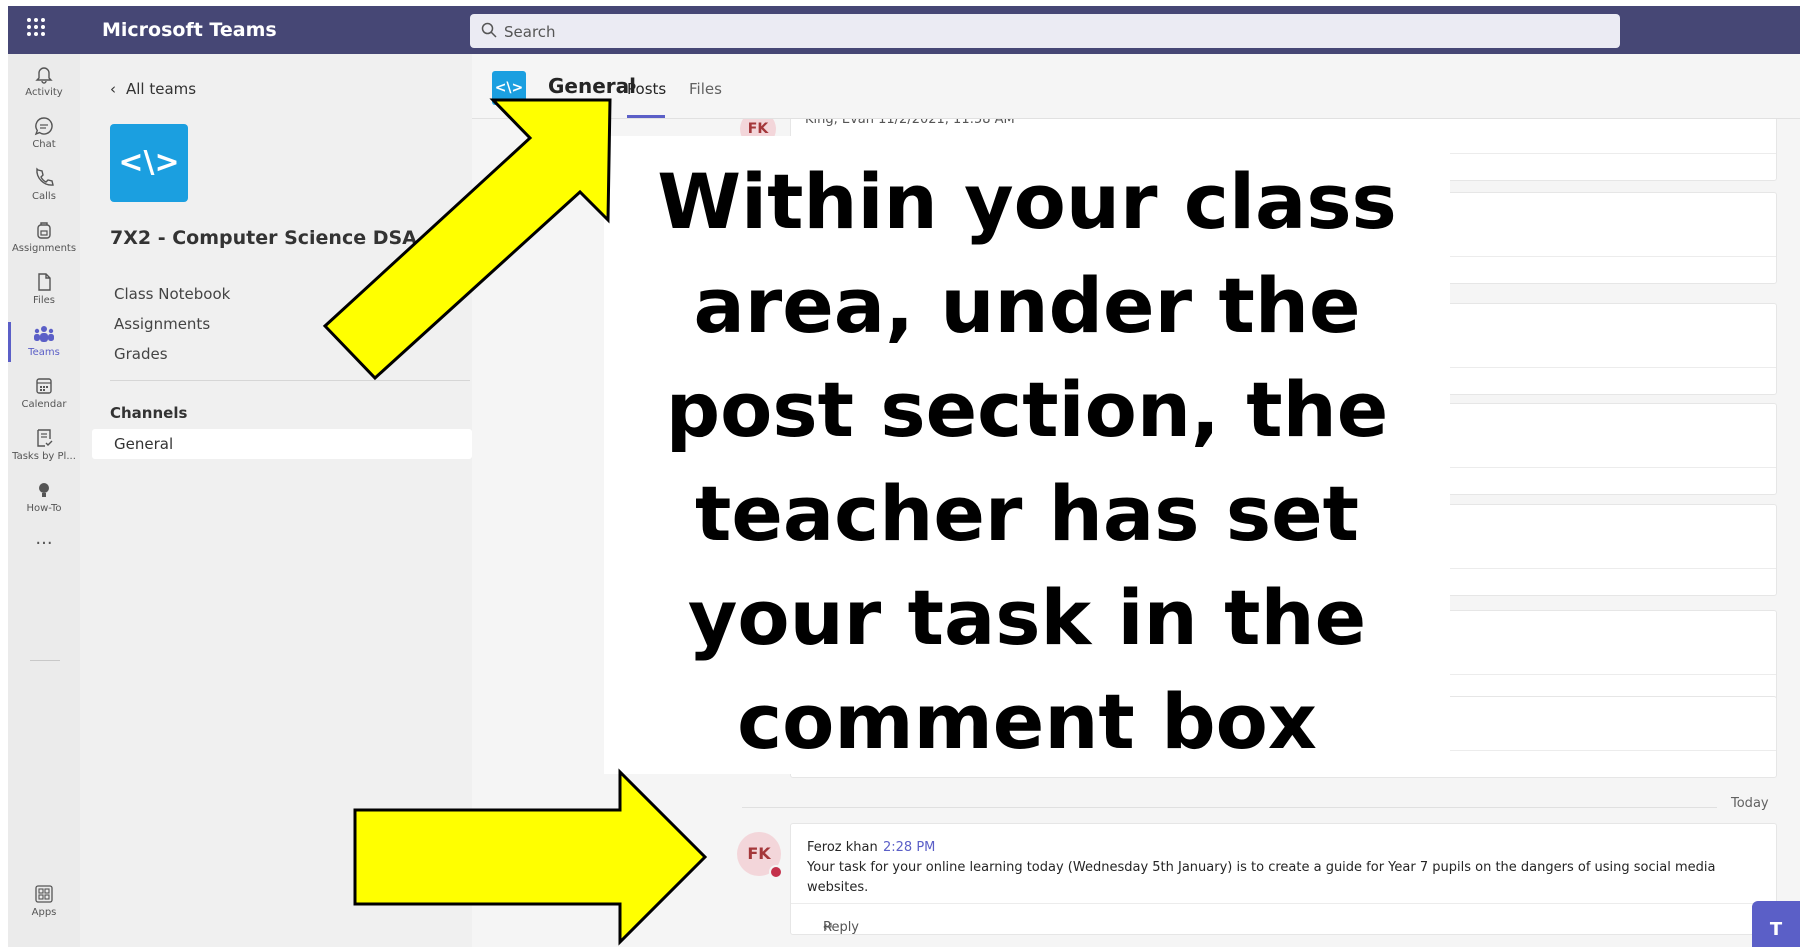  Describe the element at coordinates (44, 912) in the screenshot. I see `rail-label: Apps` at that location.